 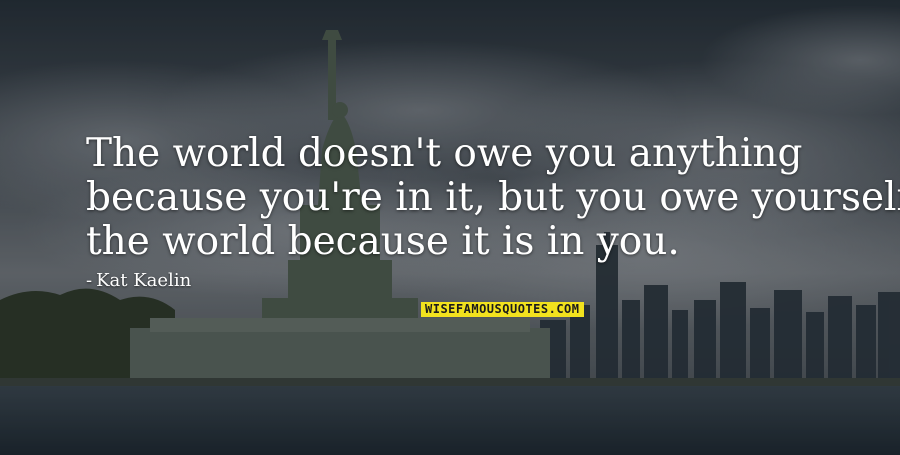 What do you see at coordinates (144, 280) in the screenshot?
I see `author-name: Kat Kaelin` at bounding box center [144, 280].